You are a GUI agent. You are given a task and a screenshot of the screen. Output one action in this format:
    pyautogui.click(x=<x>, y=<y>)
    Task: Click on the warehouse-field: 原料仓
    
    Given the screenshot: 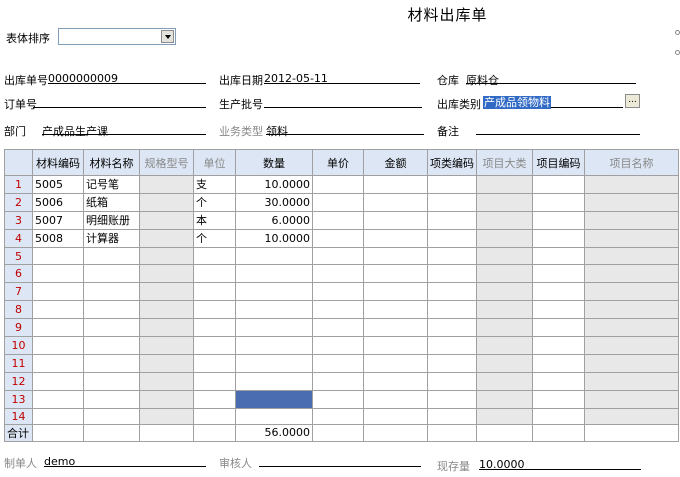 What is the action you would take?
    pyautogui.click(x=551, y=79)
    